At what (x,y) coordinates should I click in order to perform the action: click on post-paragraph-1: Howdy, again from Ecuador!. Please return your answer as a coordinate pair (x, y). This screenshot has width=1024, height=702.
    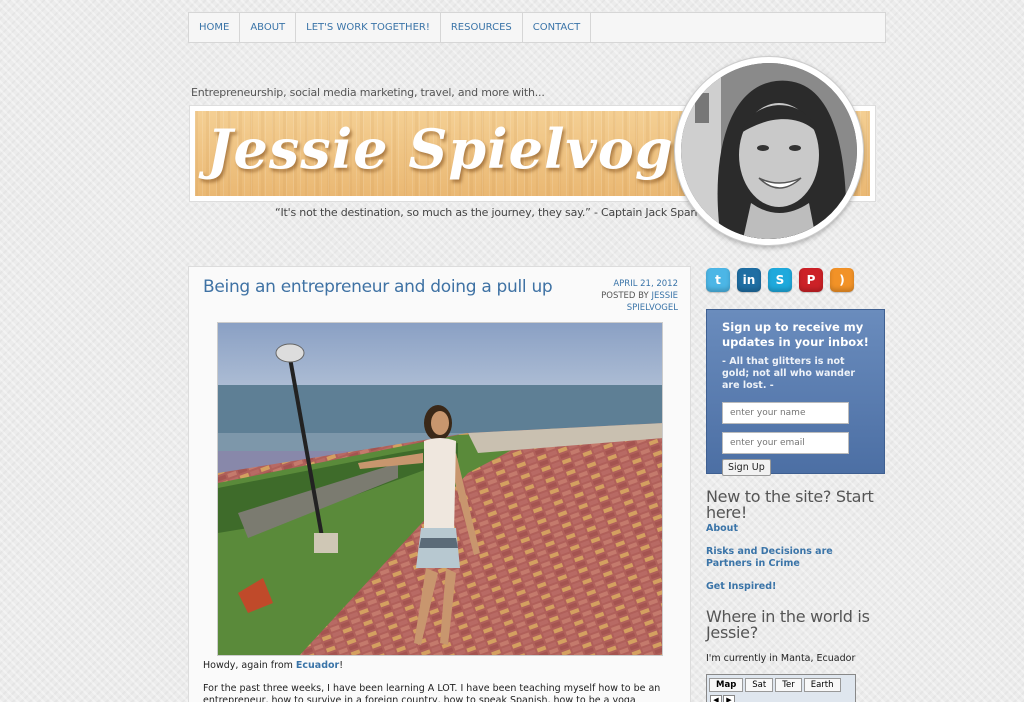
    Looking at the image, I should click on (273, 665).